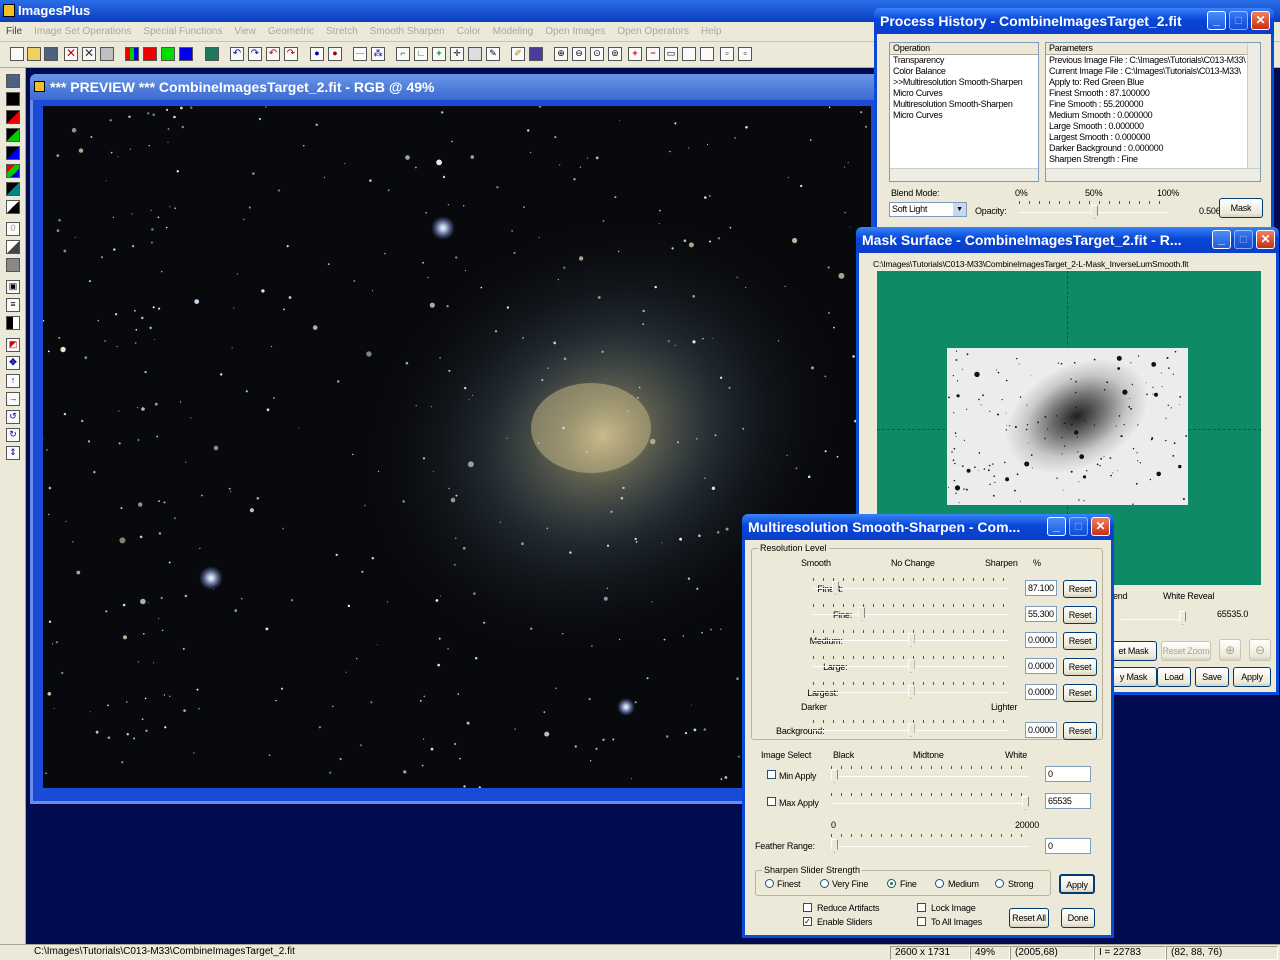  Describe the element at coordinates (150, 54) in the screenshot. I see `red-channel-icon` at that location.